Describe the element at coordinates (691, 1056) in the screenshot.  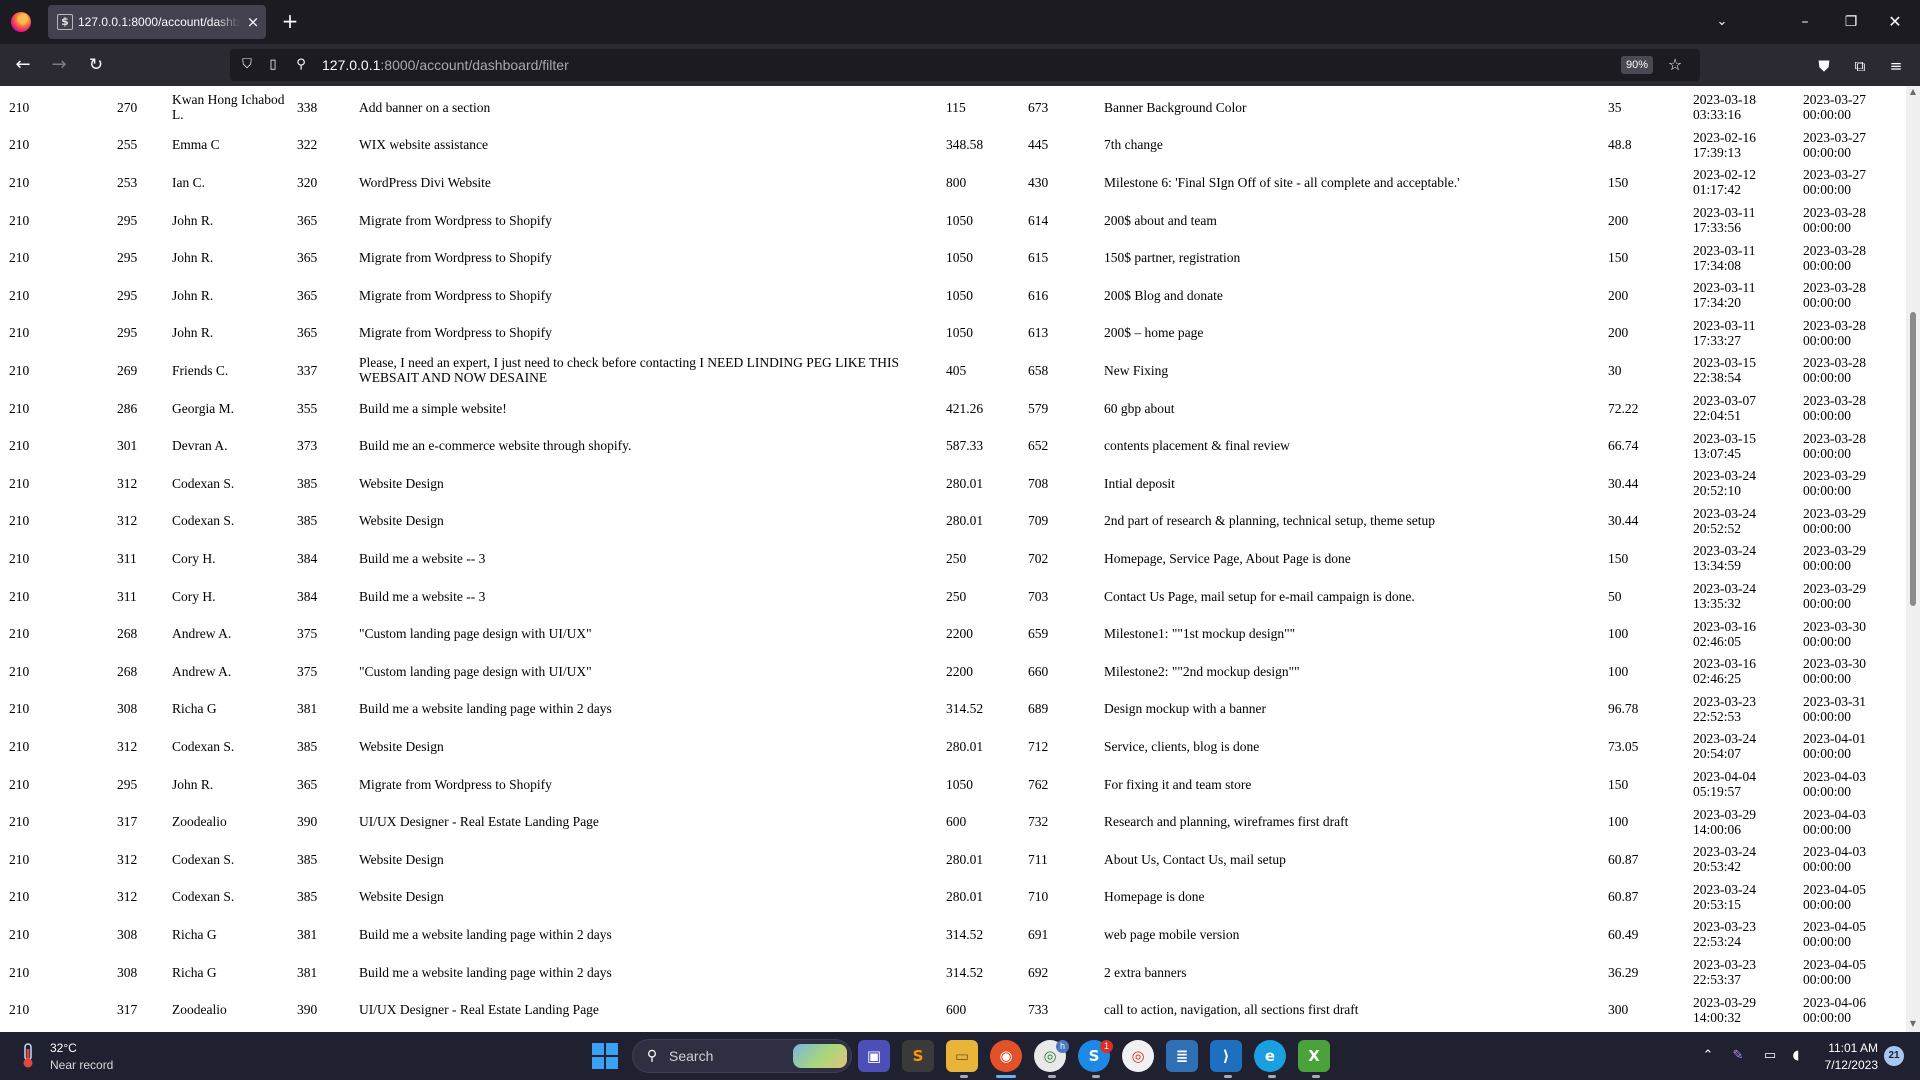
I see `search-label: Search` at that location.